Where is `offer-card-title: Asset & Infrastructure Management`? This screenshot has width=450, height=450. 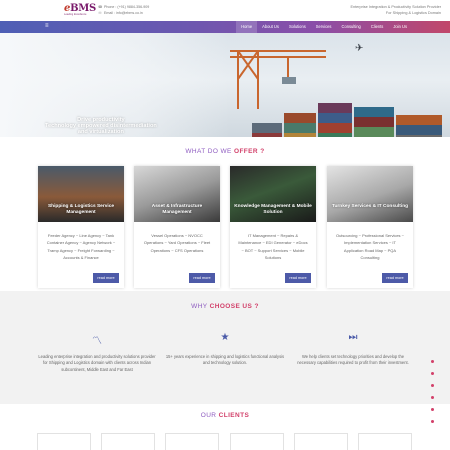
offer-card-title: Asset & Infrastructure Management is located at coordinates (177, 209).